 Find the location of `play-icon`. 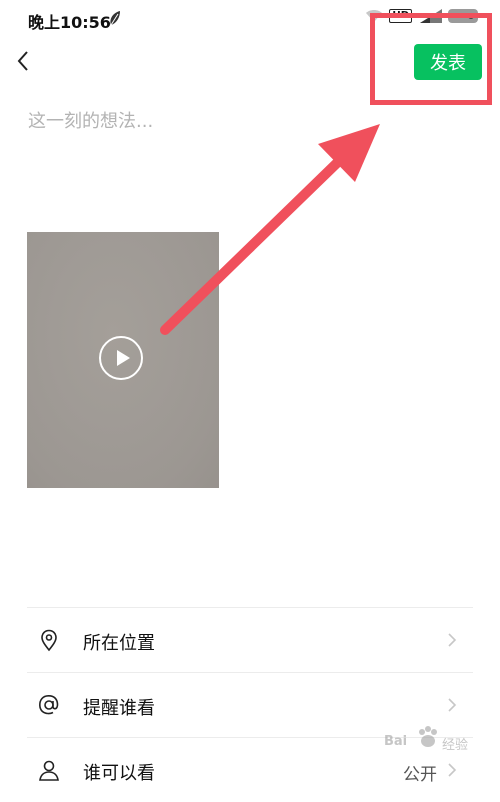

play-icon is located at coordinates (123, 358).